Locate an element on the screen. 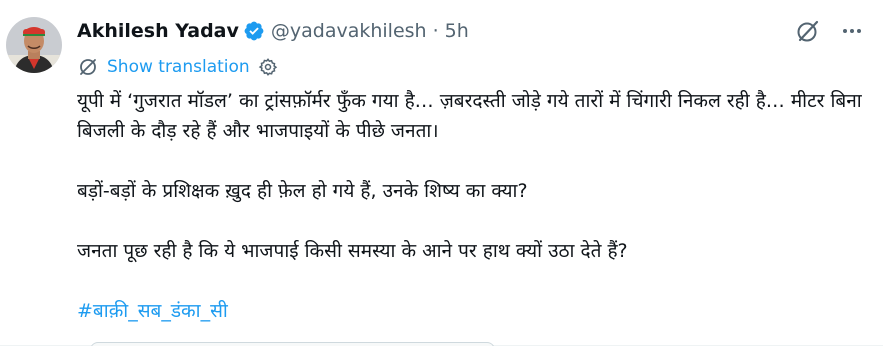 The height and width of the screenshot is (346, 883). hashtag-link: #बाक़ी_सब_डंका_सी is located at coordinates (152, 311).